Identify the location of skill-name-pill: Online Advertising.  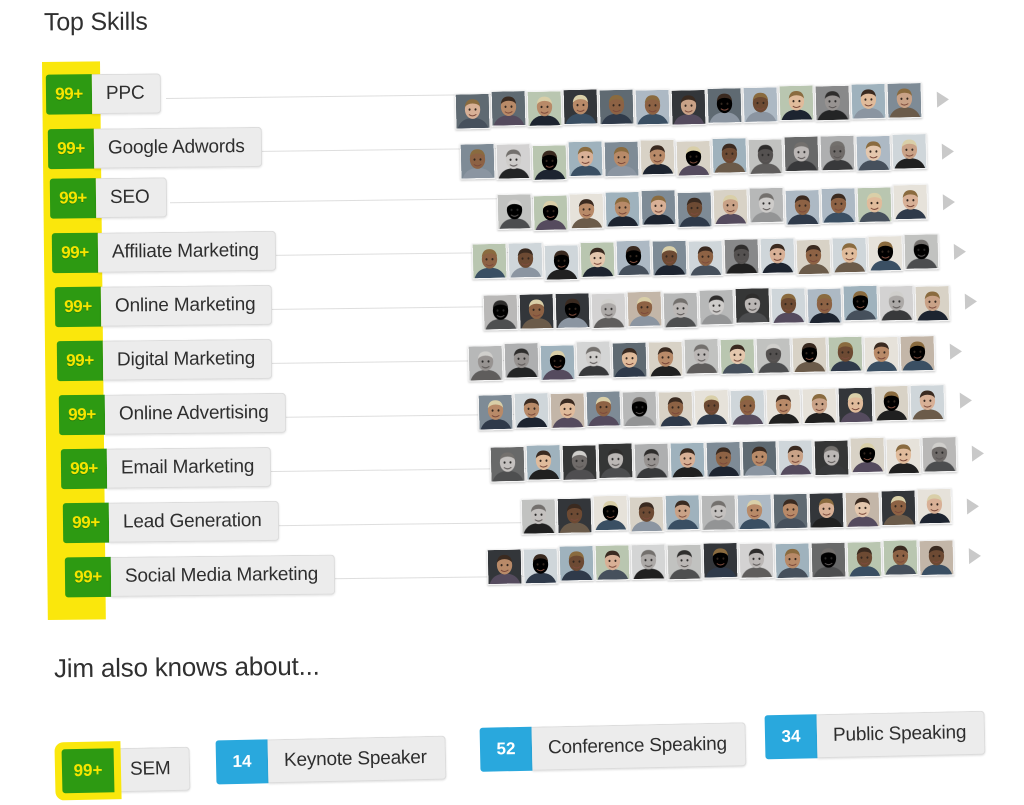
(195, 413).